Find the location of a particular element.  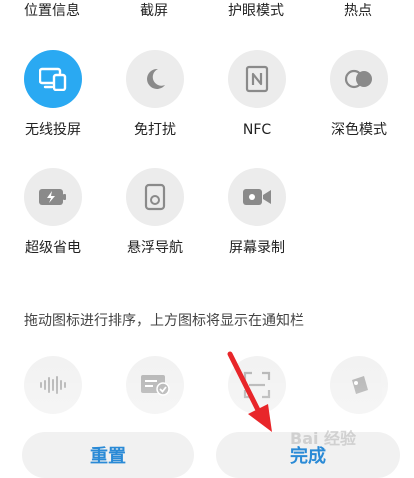

audio-wave-icon is located at coordinates (53, 385).